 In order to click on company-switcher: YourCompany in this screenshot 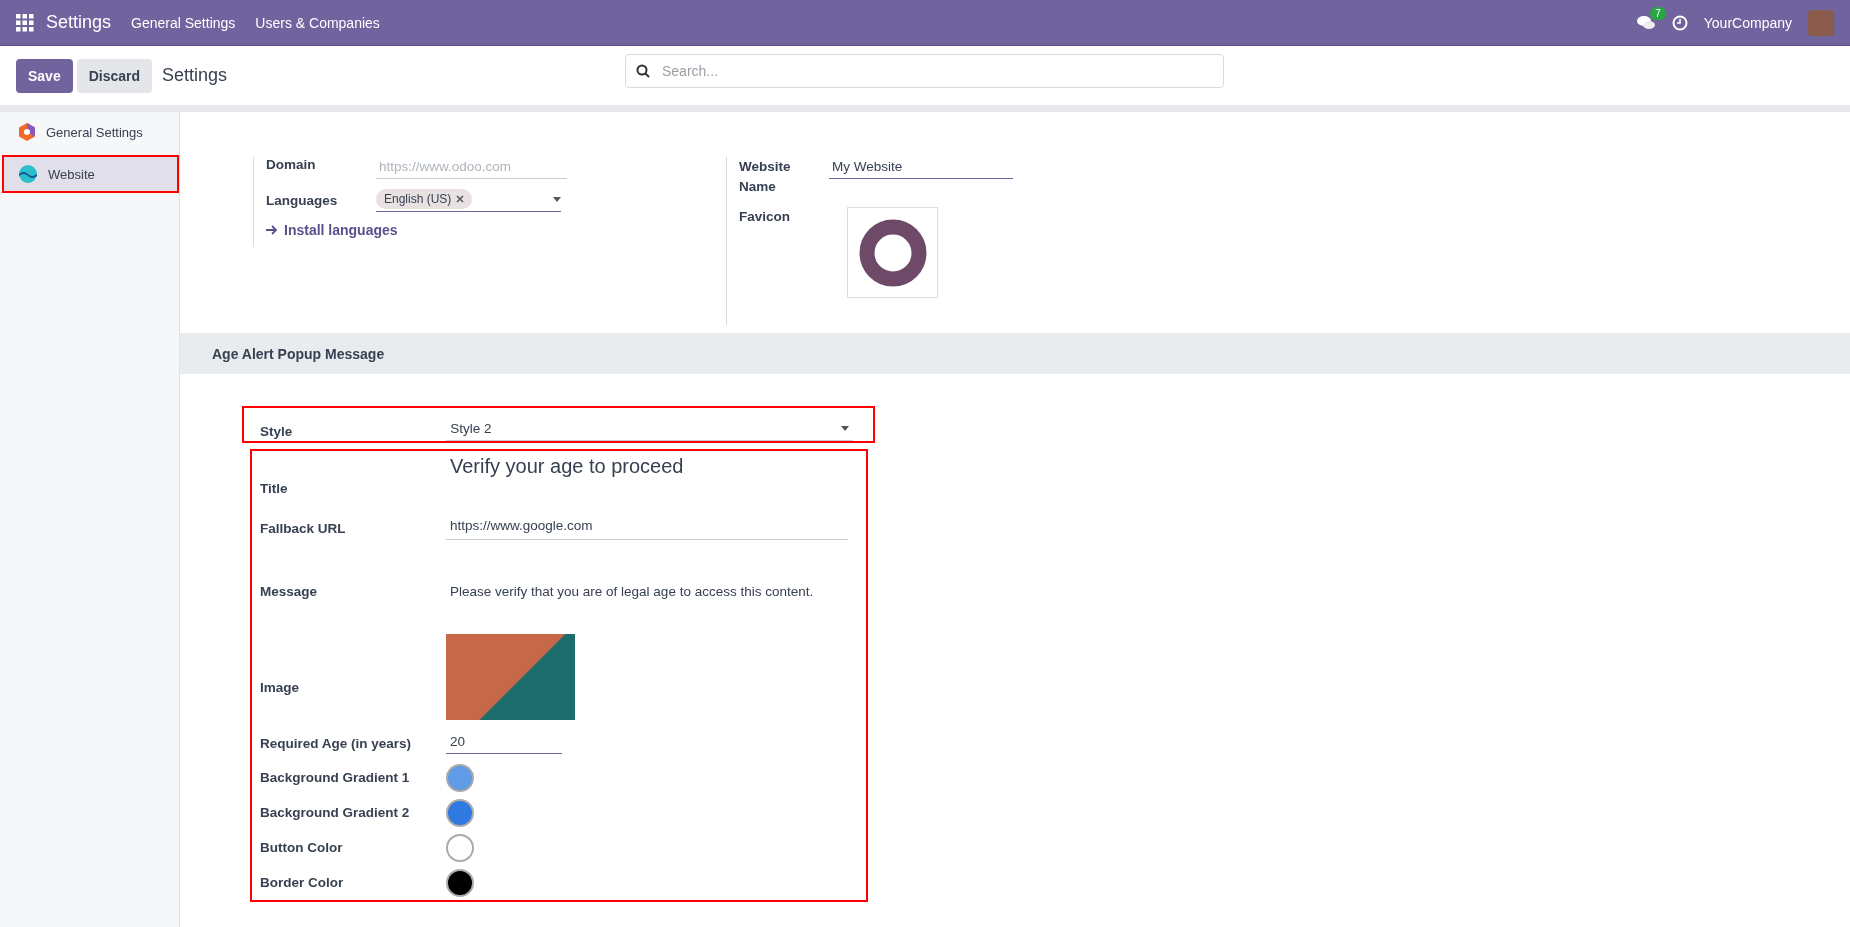, I will do `click(1747, 22)`.